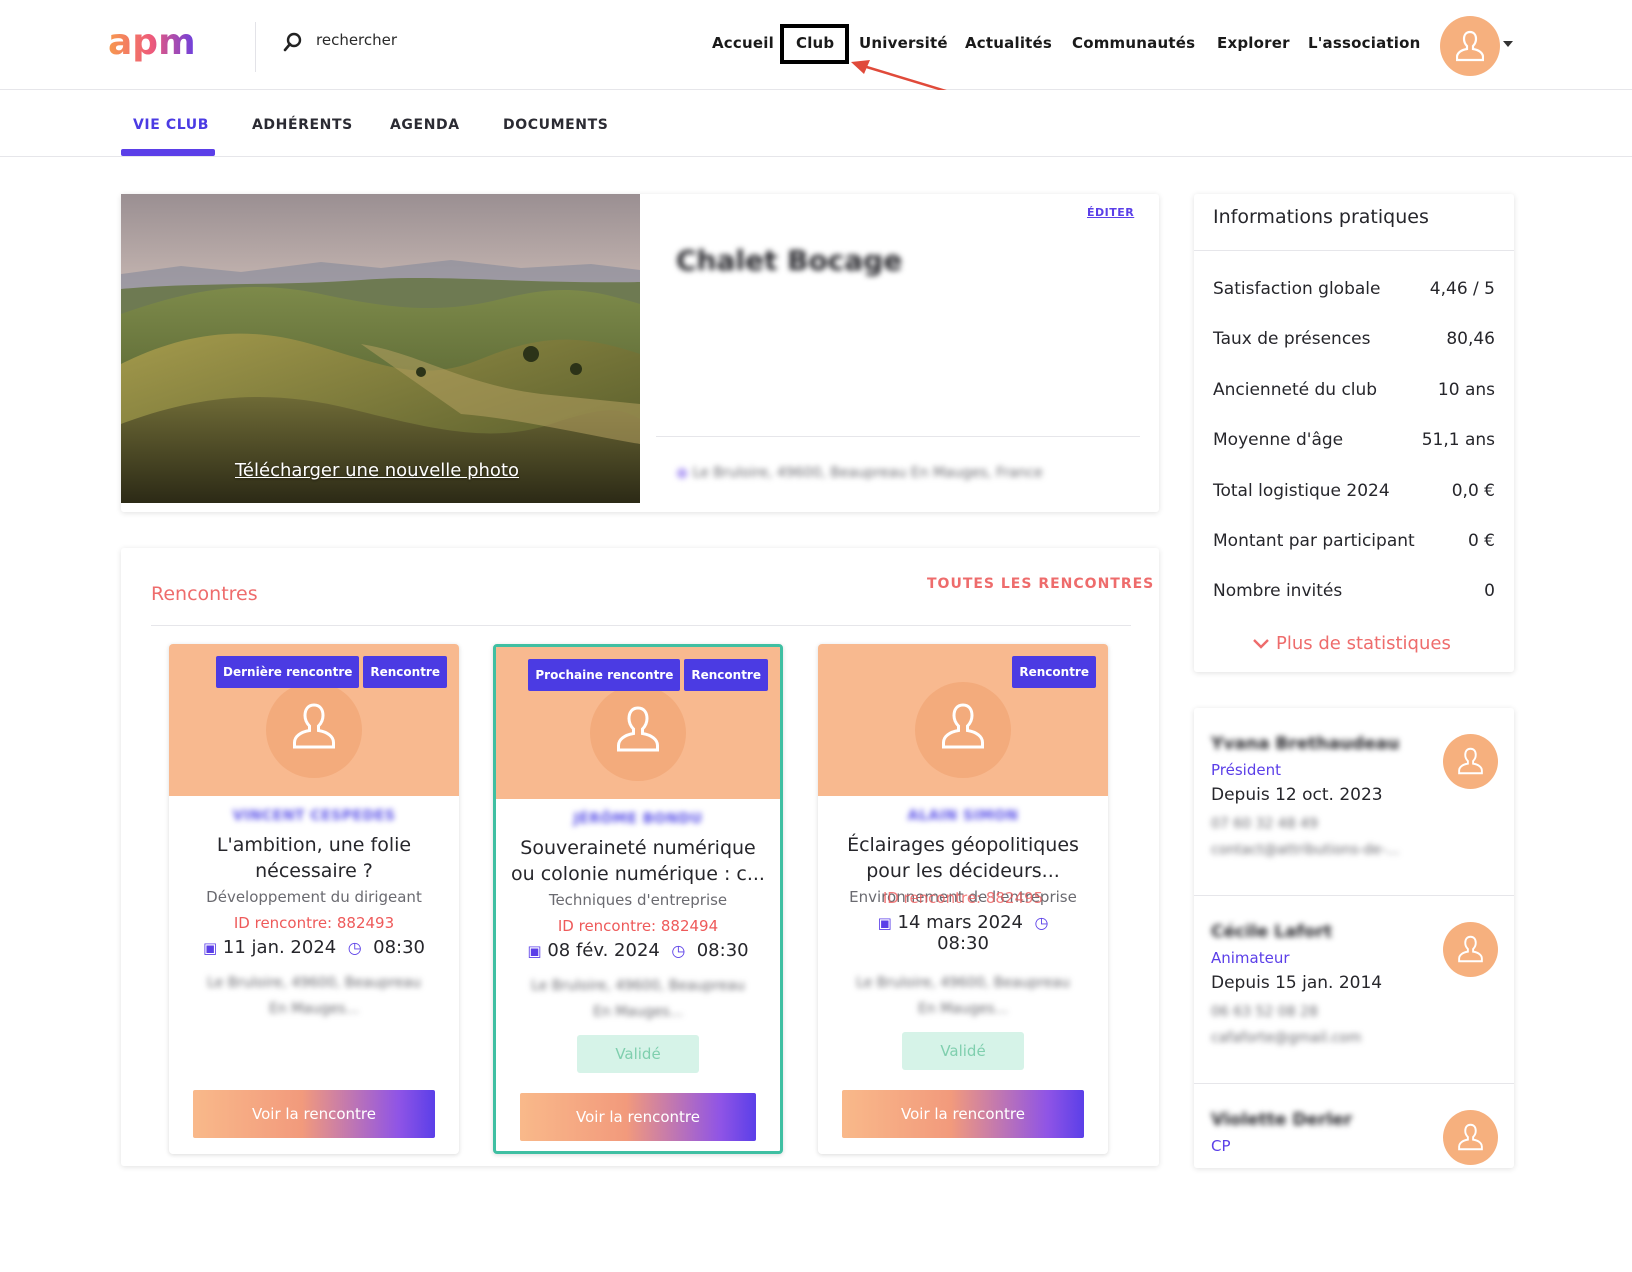 The width and height of the screenshot is (1632, 1272). Describe the element at coordinates (288, 672) in the screenshot. I see `badge-last-meeting: Dernière rencontre` at that location.